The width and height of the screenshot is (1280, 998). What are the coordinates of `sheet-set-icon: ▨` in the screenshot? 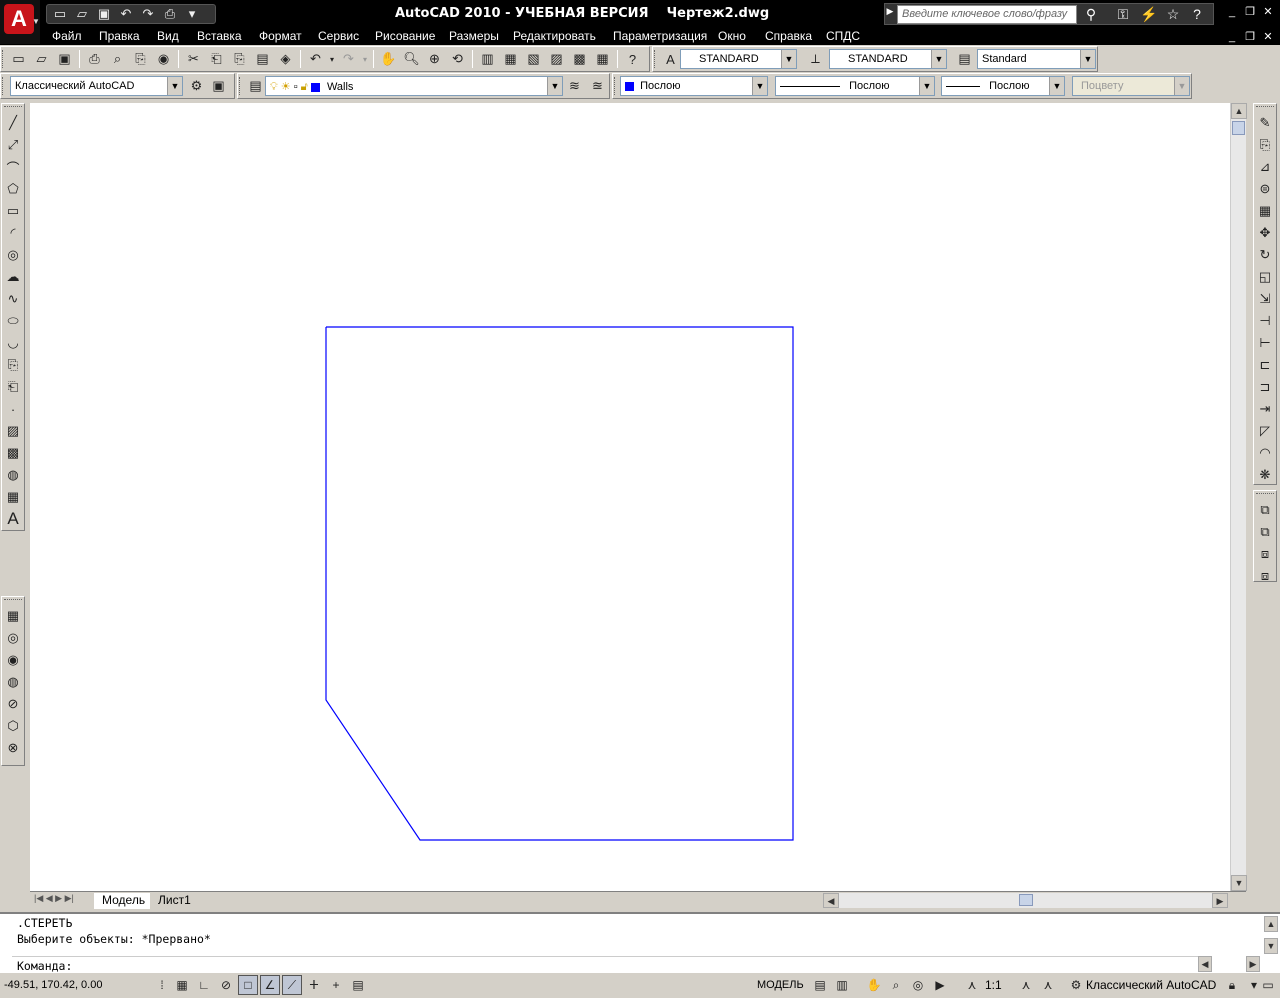 It's located at (556, 59).